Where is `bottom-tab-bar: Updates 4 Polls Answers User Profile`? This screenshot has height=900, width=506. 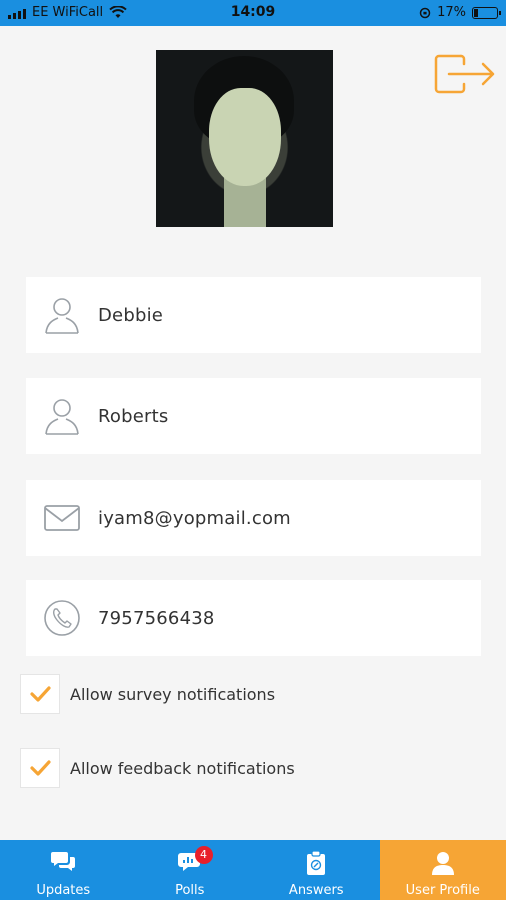 bottom-tab-bar: Updates 4 Polls Answers User Profile is located at coordinates (253, 870).